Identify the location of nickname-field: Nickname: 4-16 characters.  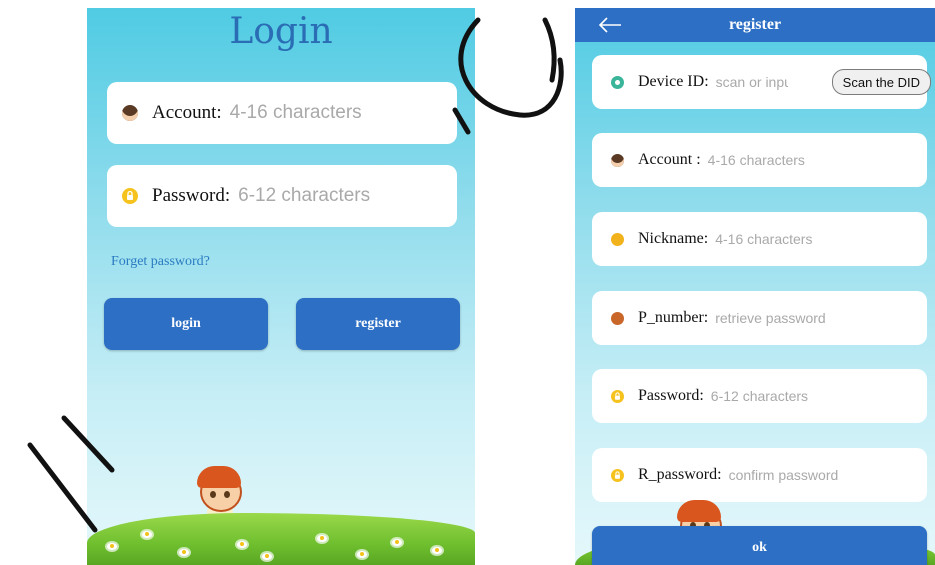
(759, 239).